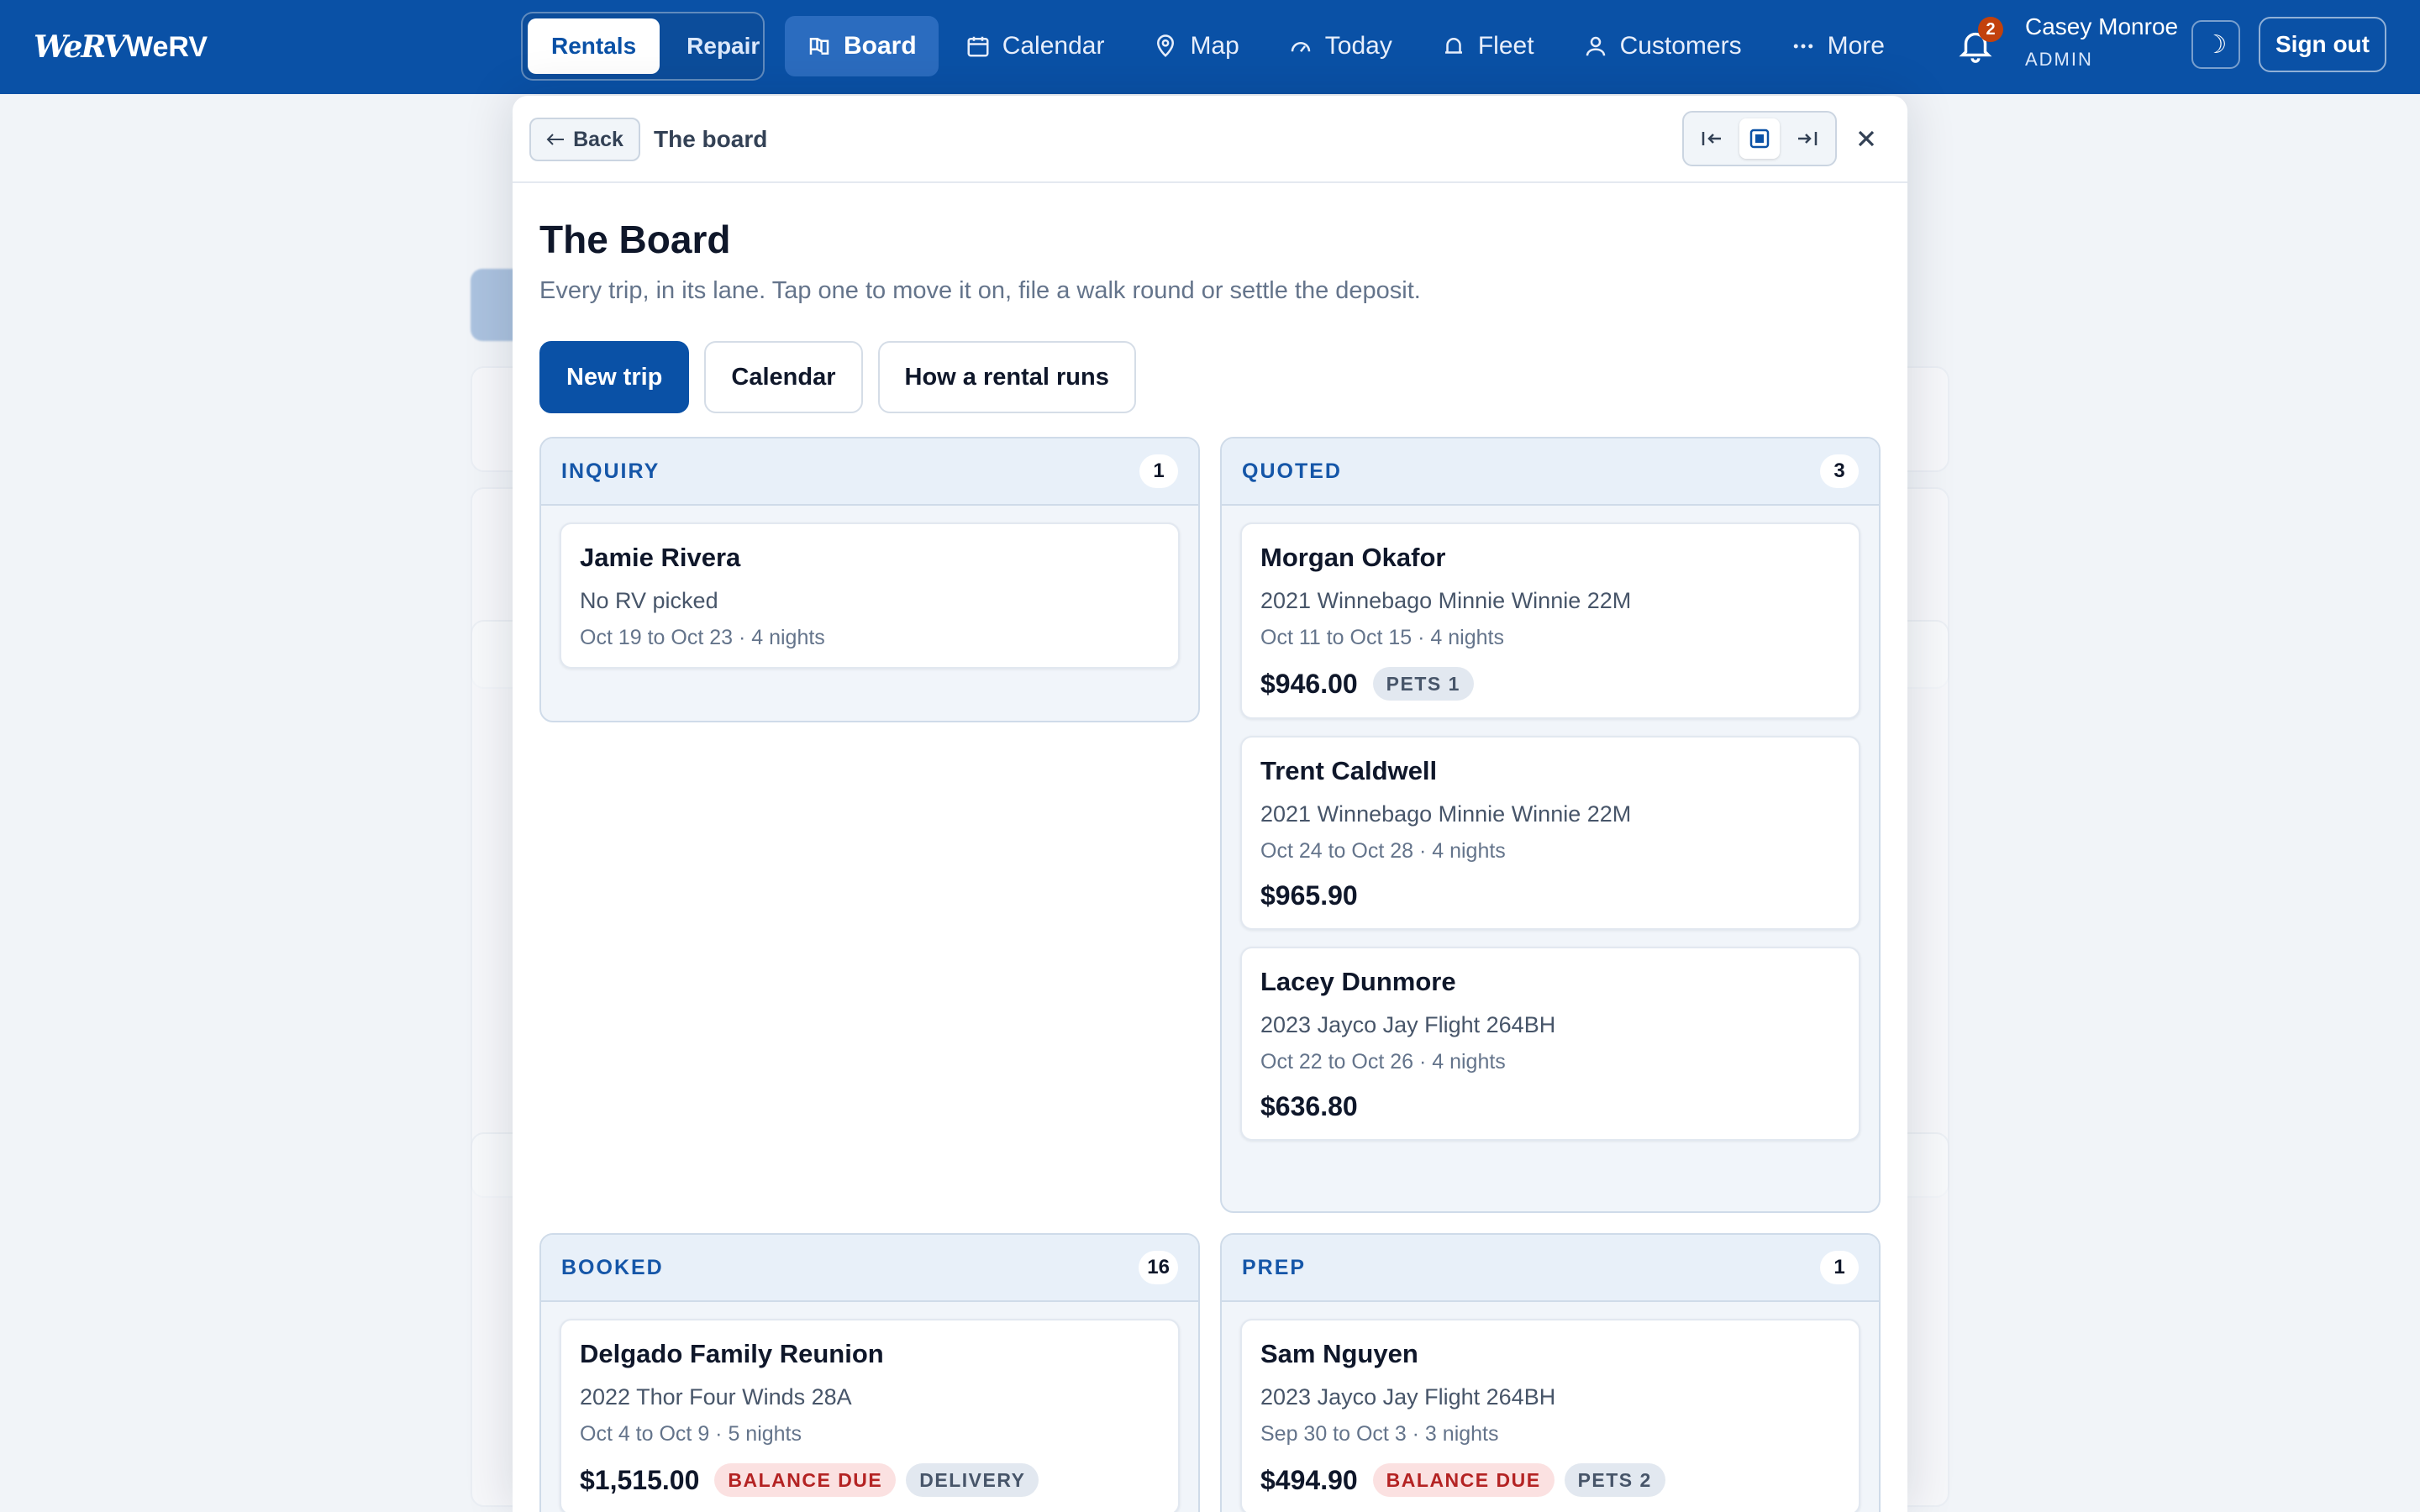 This screenshot has width=2420, height=1512. What do you see at coordinates (80, 47) in the screenshot?
I see `brand-logo: WeRV` at bounding box center [80, 47].